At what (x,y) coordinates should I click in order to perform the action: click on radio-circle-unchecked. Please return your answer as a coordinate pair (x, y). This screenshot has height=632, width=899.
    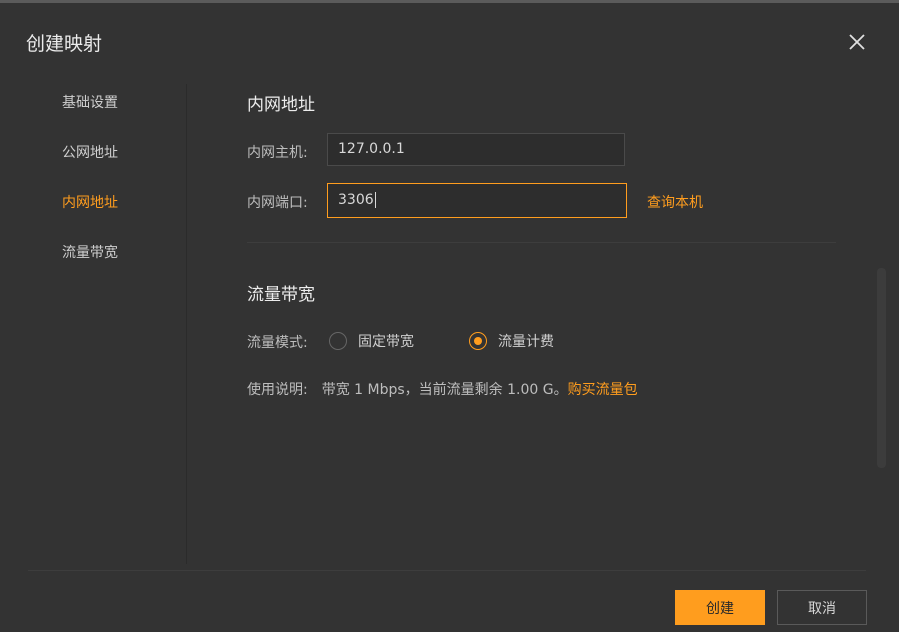
    Looking at the image, I should click on (338, 341).